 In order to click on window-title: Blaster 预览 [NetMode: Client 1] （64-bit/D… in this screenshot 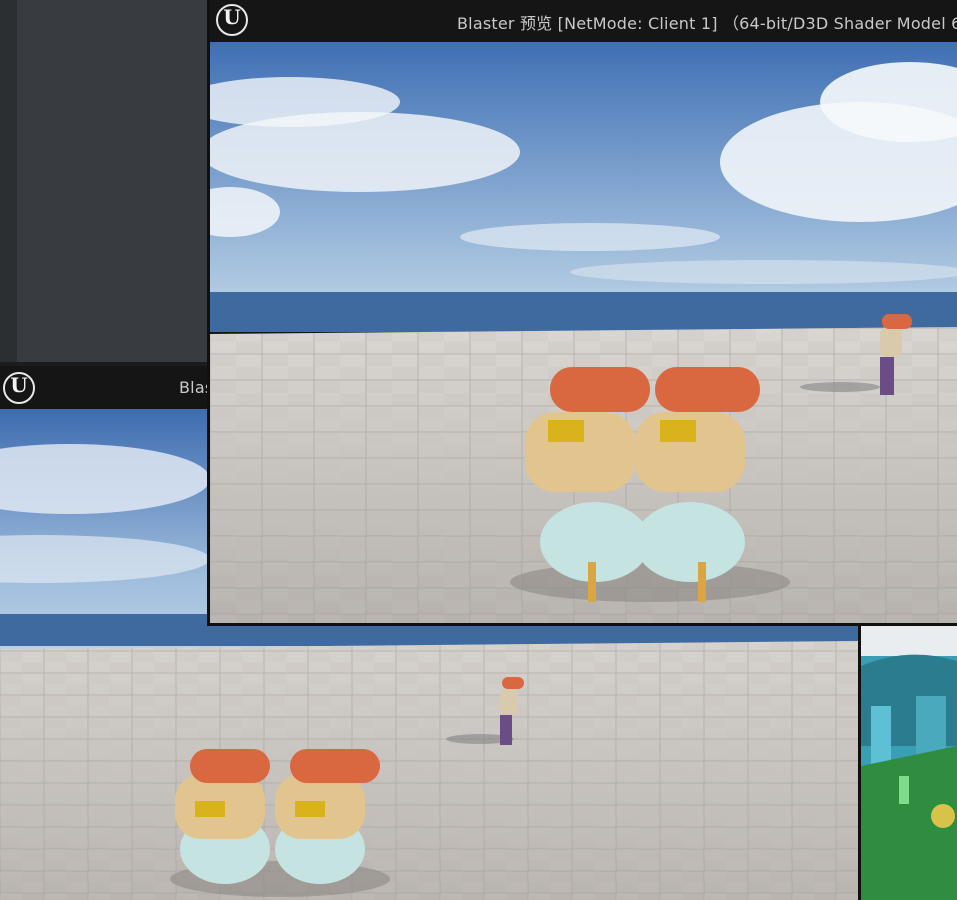, I will do `click(707, 23)`.